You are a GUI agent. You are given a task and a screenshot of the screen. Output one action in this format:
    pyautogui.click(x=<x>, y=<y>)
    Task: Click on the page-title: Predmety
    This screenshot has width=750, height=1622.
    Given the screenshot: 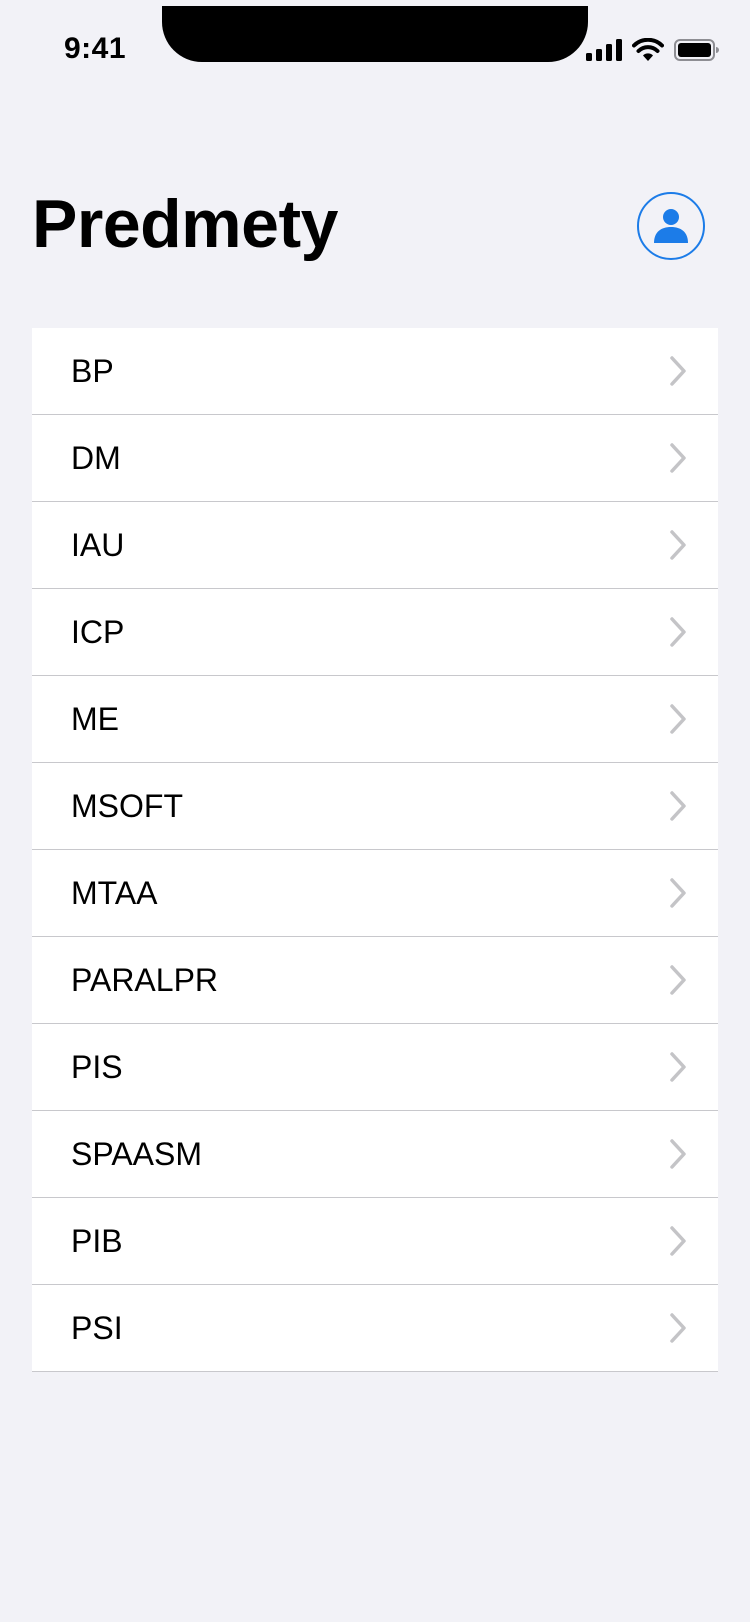 What is the action you would take?
    pyautogui.click(x=185, y=224)
    